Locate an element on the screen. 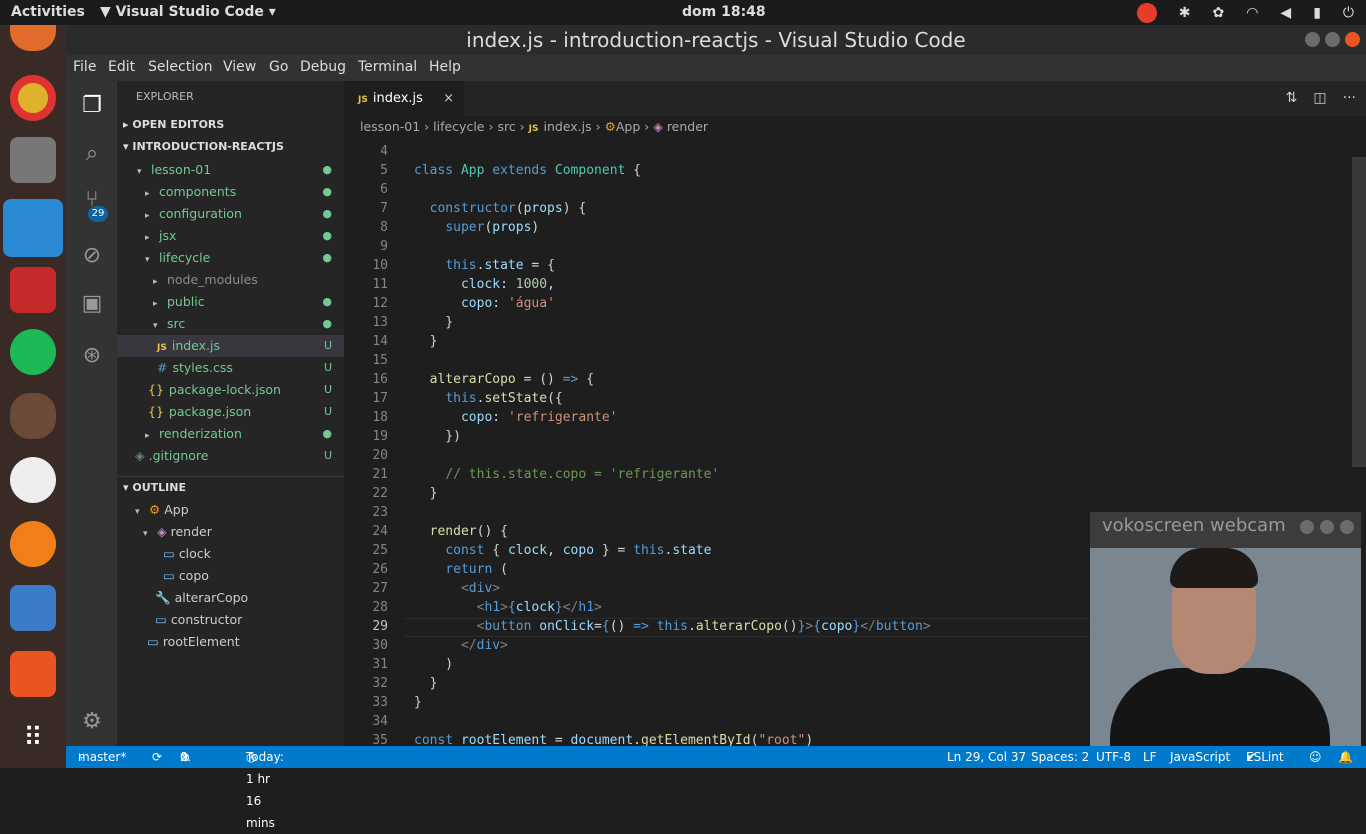 The image size is (1366, 834). tree-item-src: ▾ src ● is located at coordinates (230, 324).